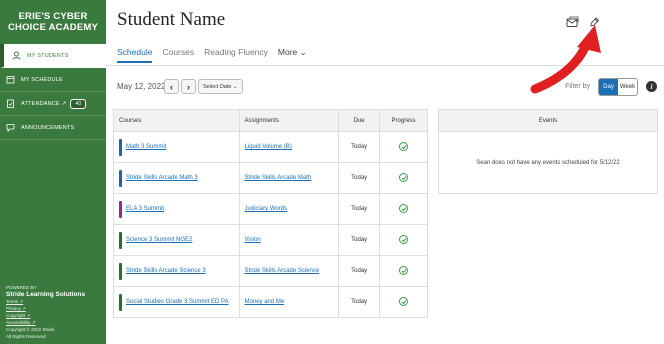 Image resolution: width=664 pixels, height=344 pixels. I want to click on tab-bar: Schedule Courses Reading Fluency More ⌄, so click(212, 55).